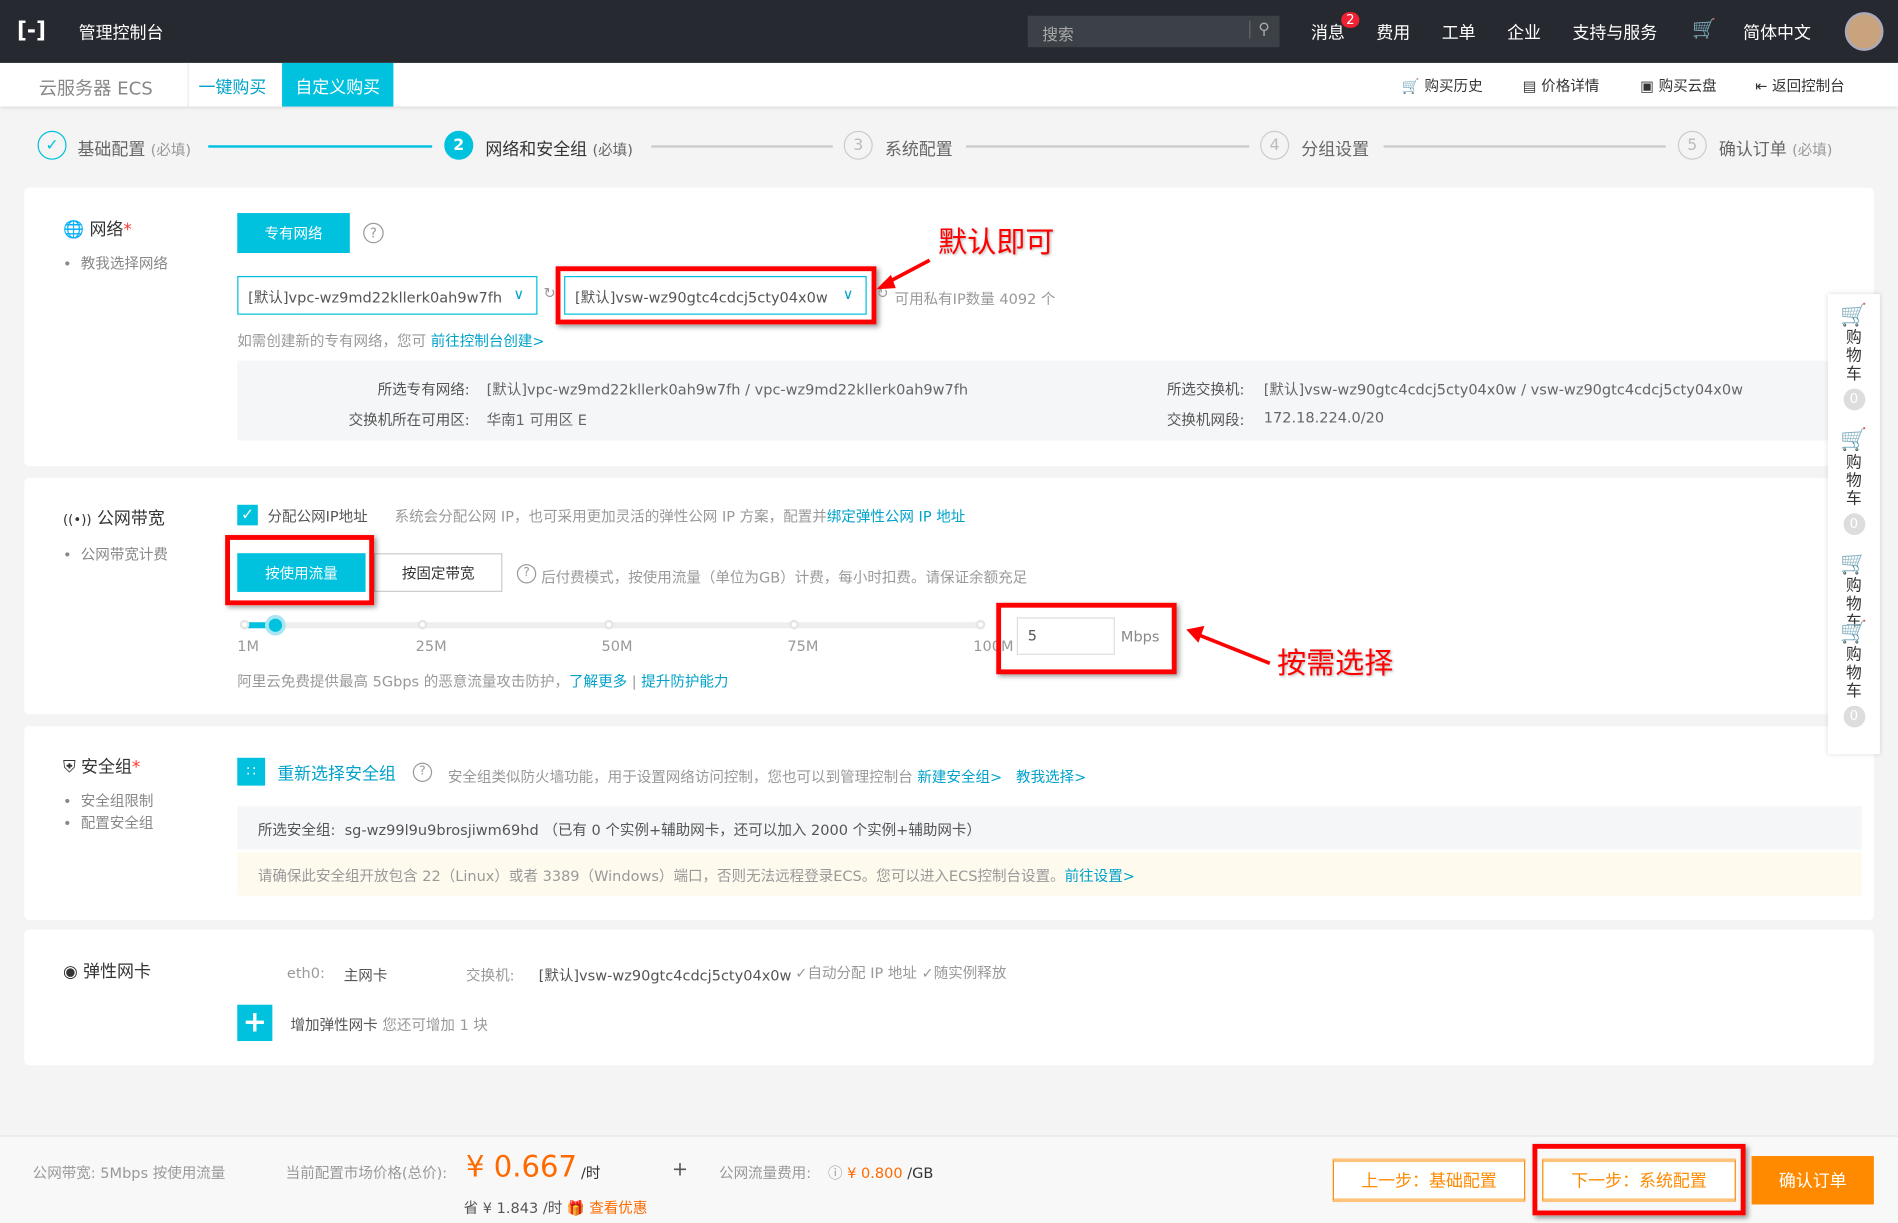 This screenshot has height=1223, width=1898. I want to click on annotation-choose: 按需选择, so click(1335, 663).